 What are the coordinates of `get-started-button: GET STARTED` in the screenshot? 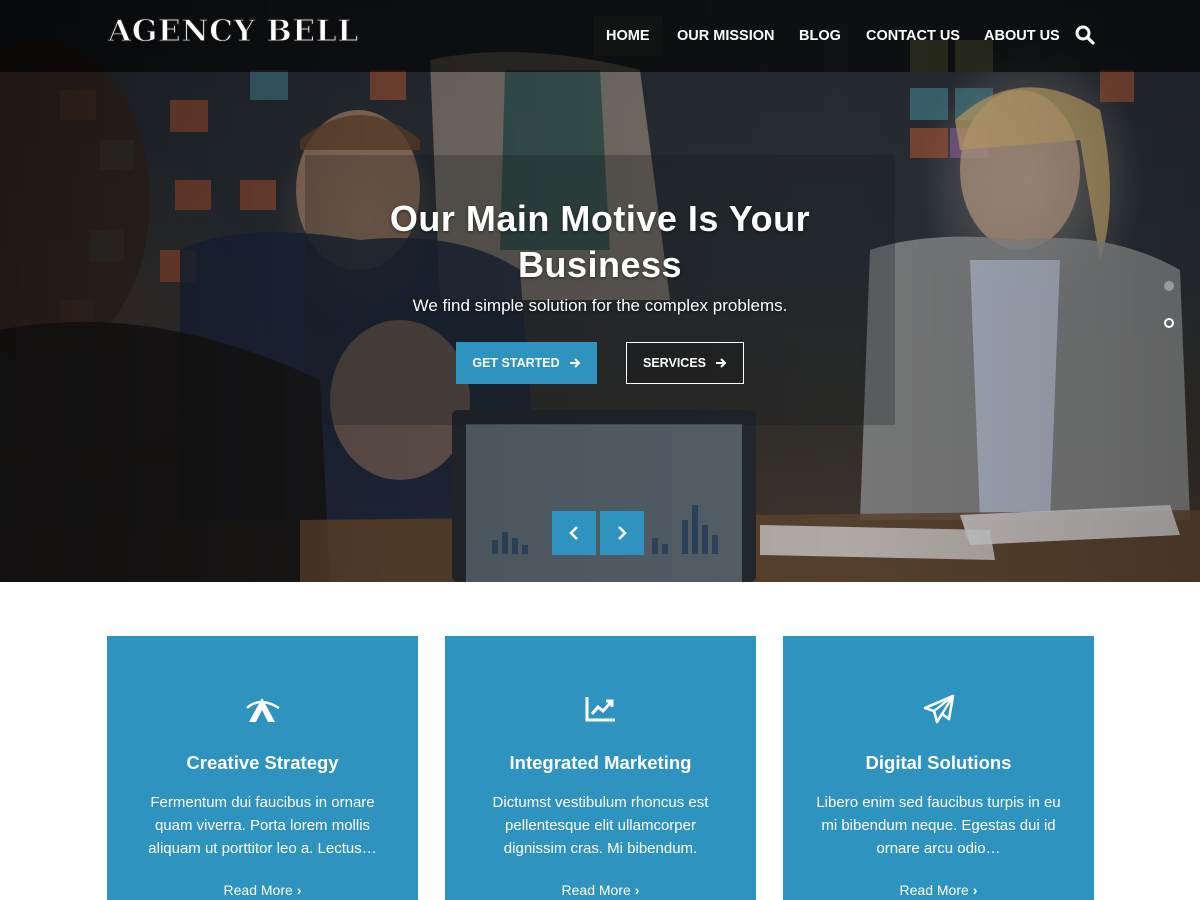 It's located at (526, 363).